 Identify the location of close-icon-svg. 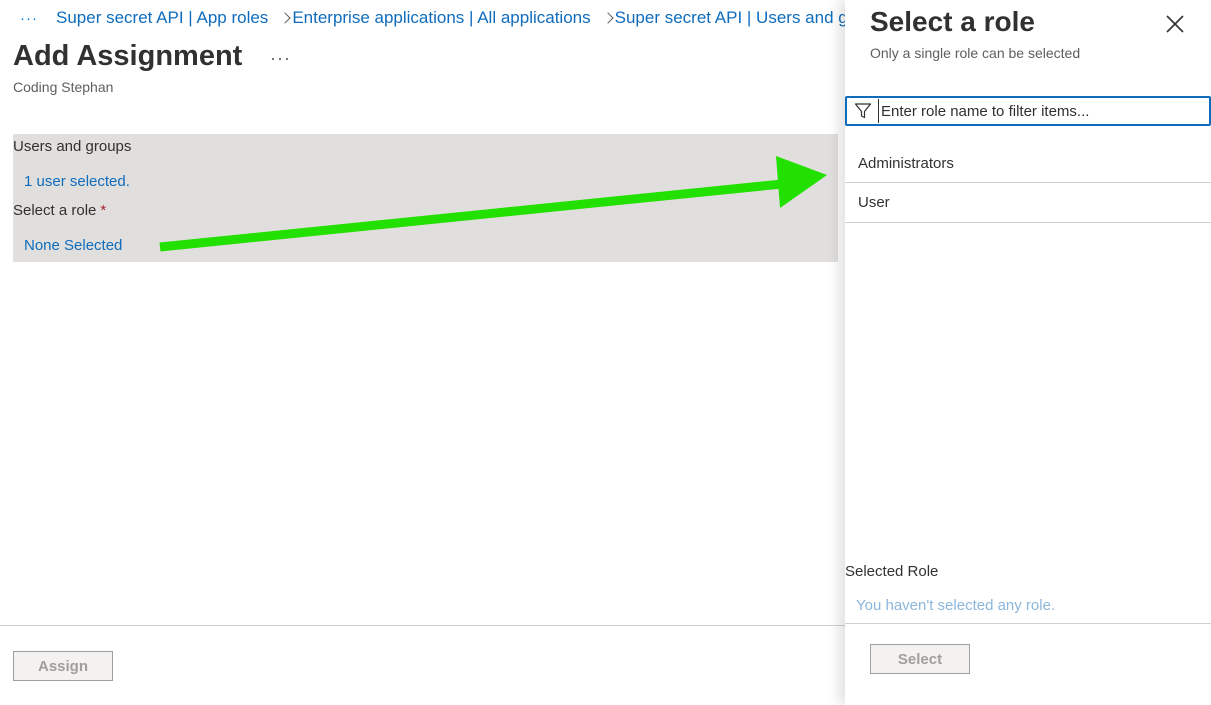
(1175, 24).